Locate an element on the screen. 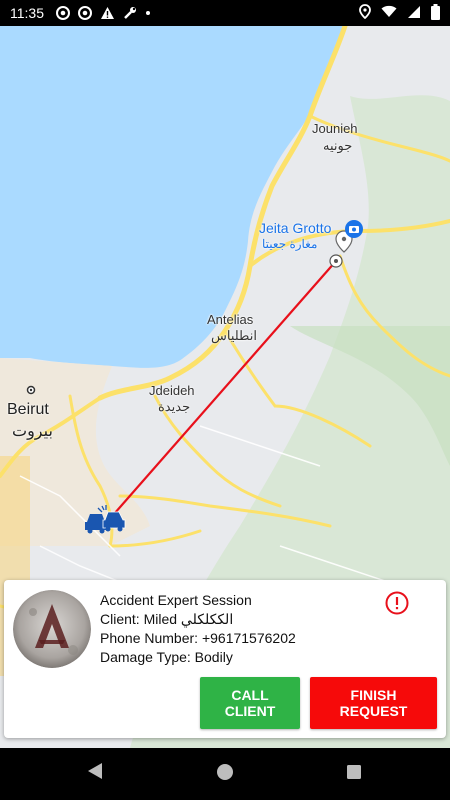 This screenshot has height=800, width=450. status-bar: 11:35 is located at coordinates (225, 13).